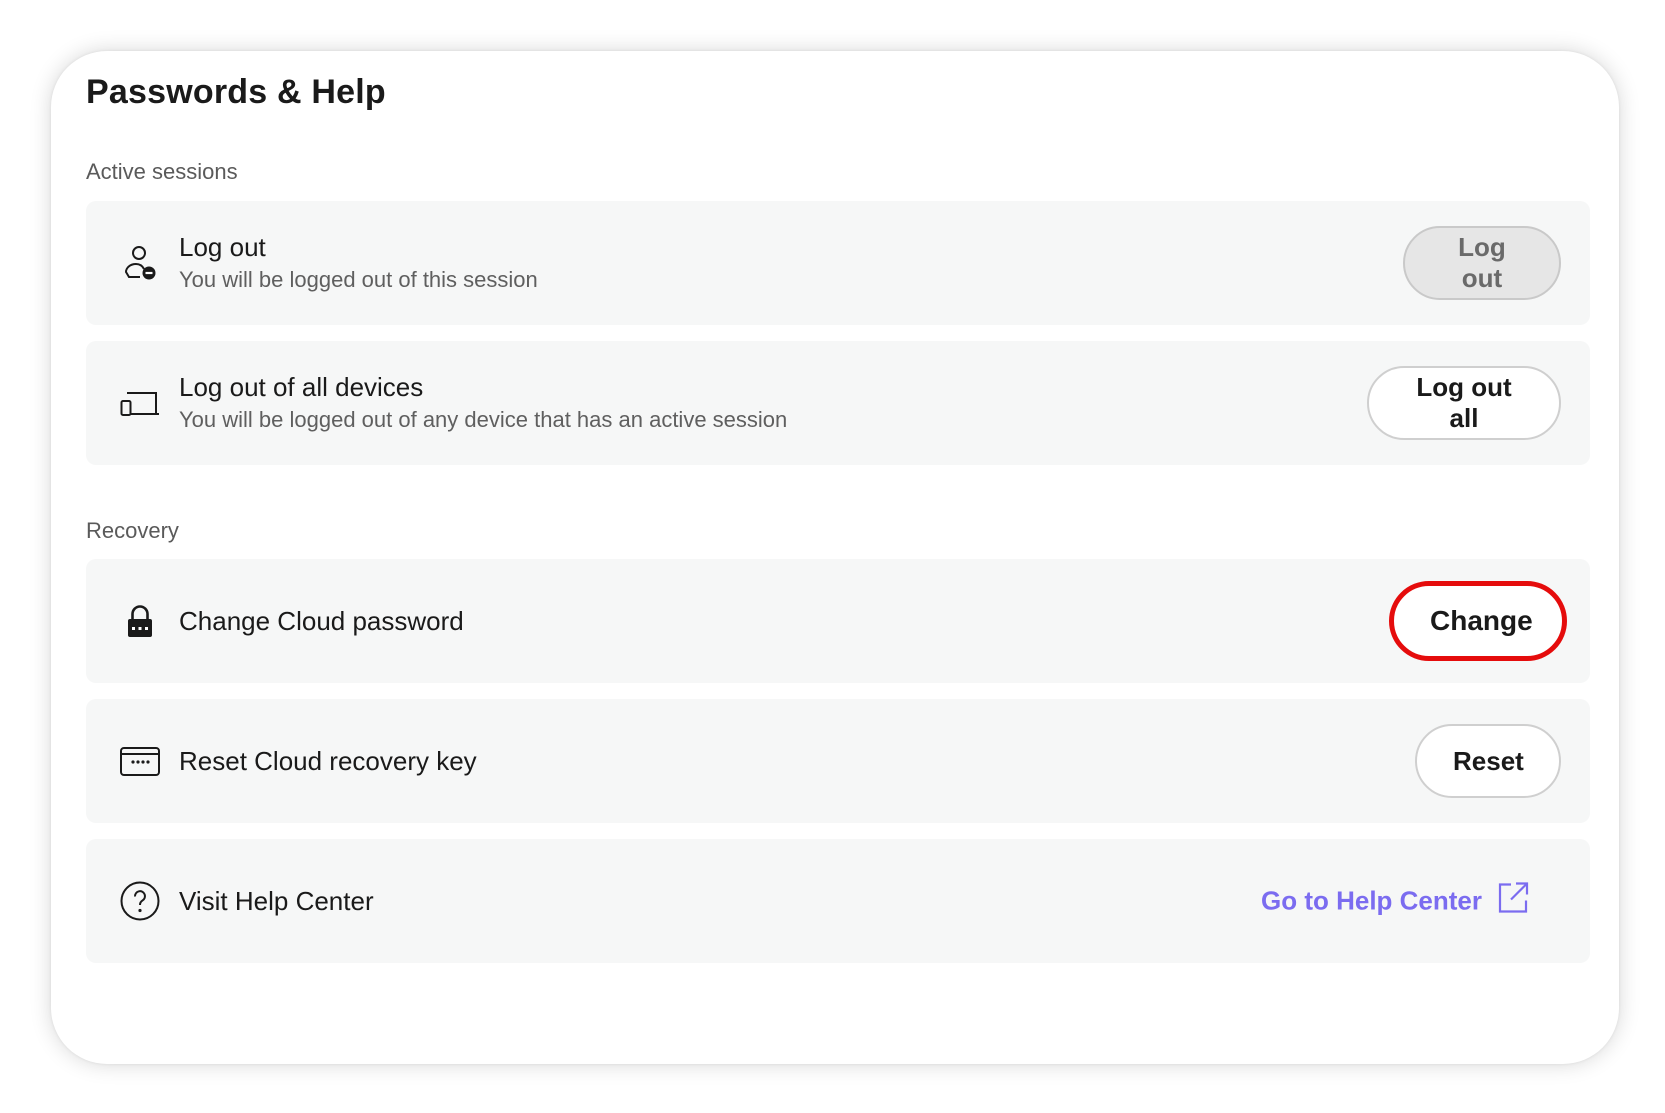  Describe the element at coordinates (301, 387) in the screenshot. I see `row-logout-all-title: Log out of all devices` at that location.